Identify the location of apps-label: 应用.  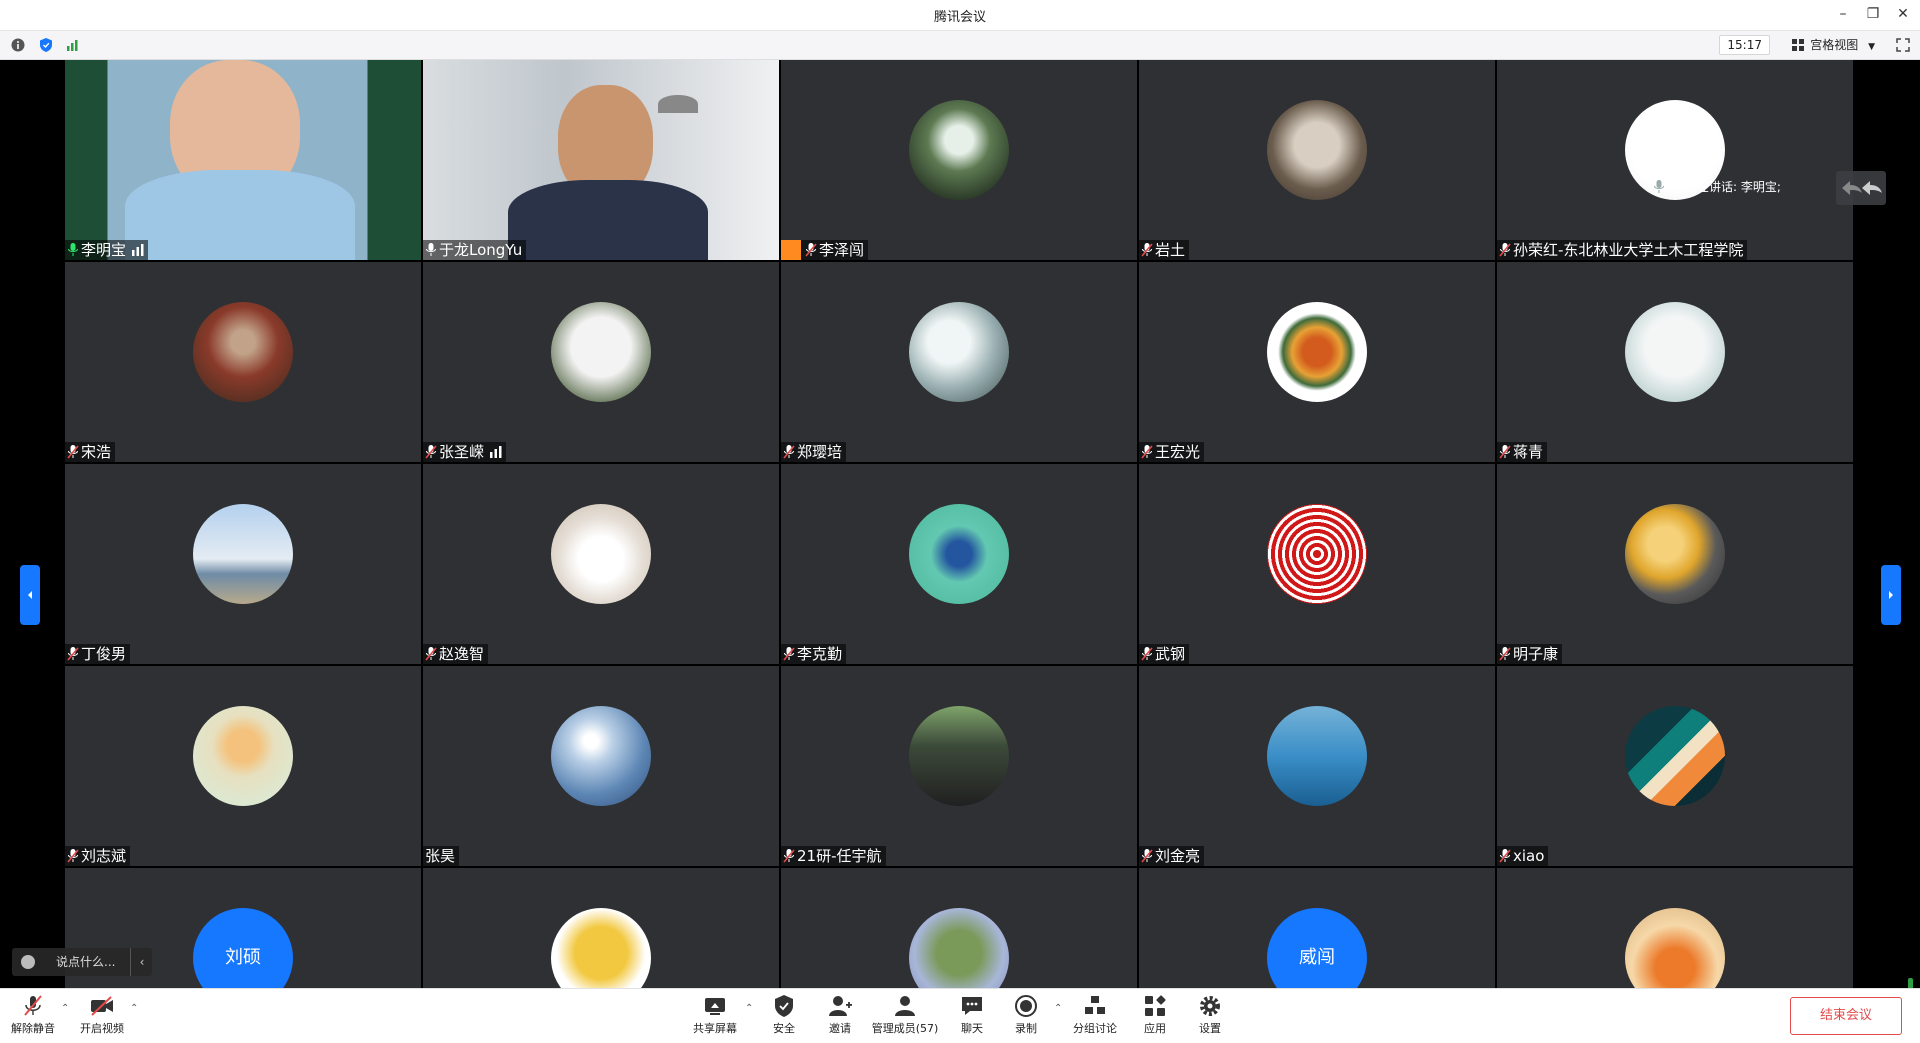
(1155, 1028).